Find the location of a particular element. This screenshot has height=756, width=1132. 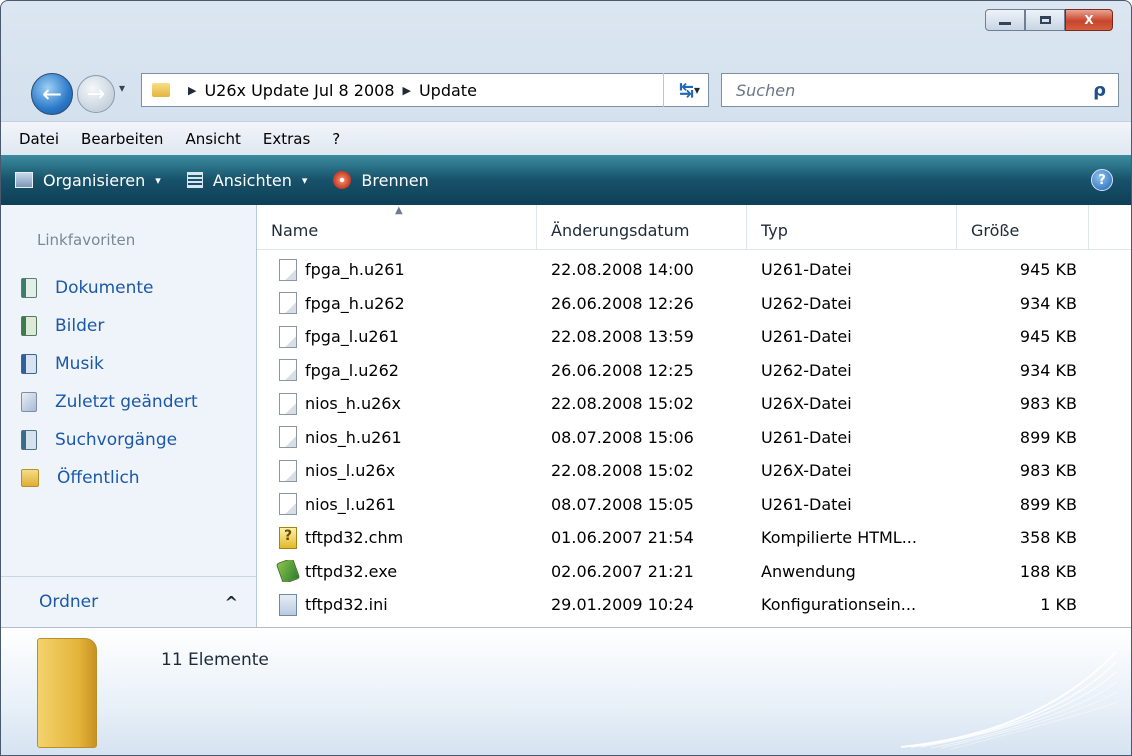

help-icon: ? is located at coordinates (1102, 180).